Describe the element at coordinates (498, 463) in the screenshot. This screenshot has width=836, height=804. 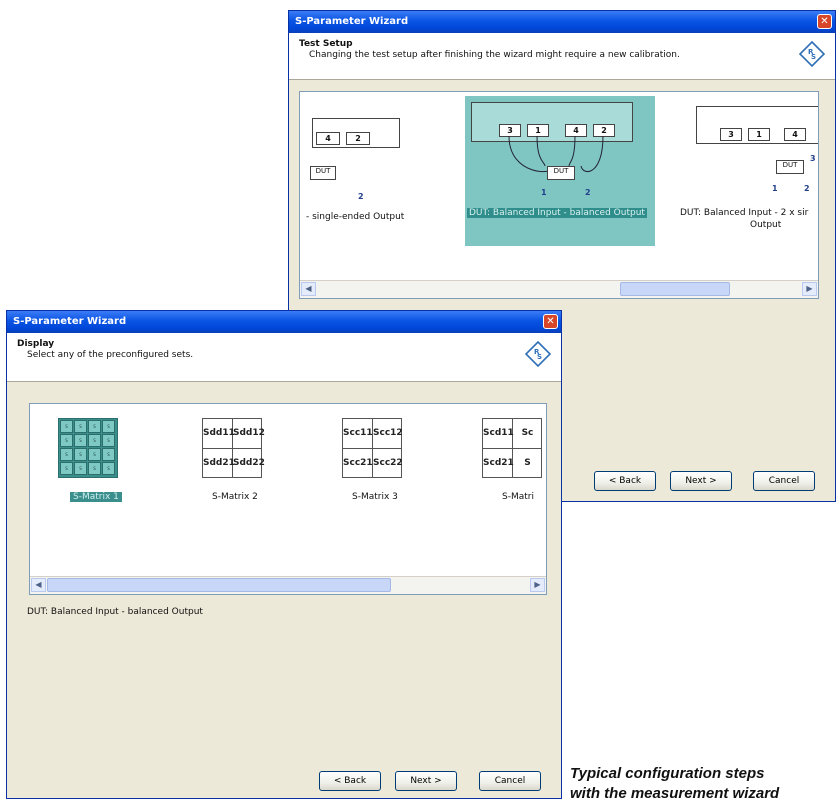
I see `matrix-cell: Scd21` at that location.